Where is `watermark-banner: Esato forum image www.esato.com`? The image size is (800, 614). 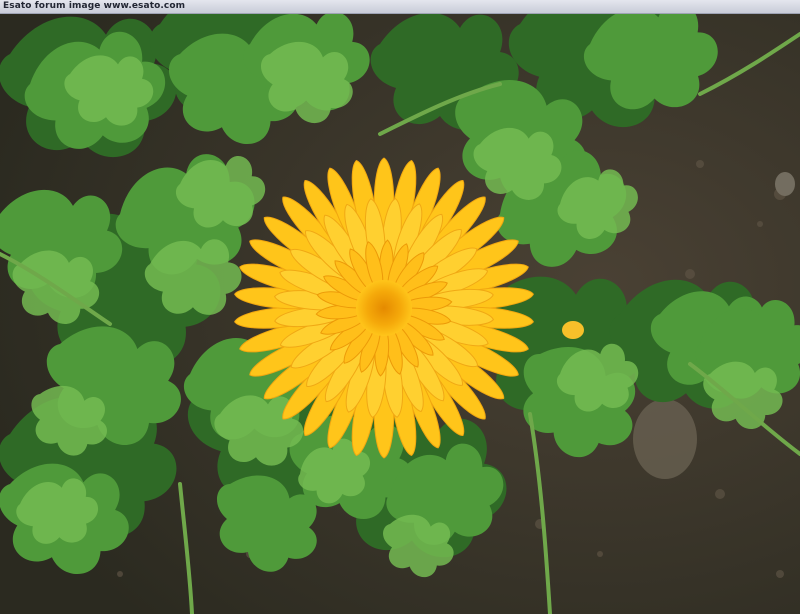 watermark-banner: Esato forum image www.esato.com is located at coordinates (400, 7).